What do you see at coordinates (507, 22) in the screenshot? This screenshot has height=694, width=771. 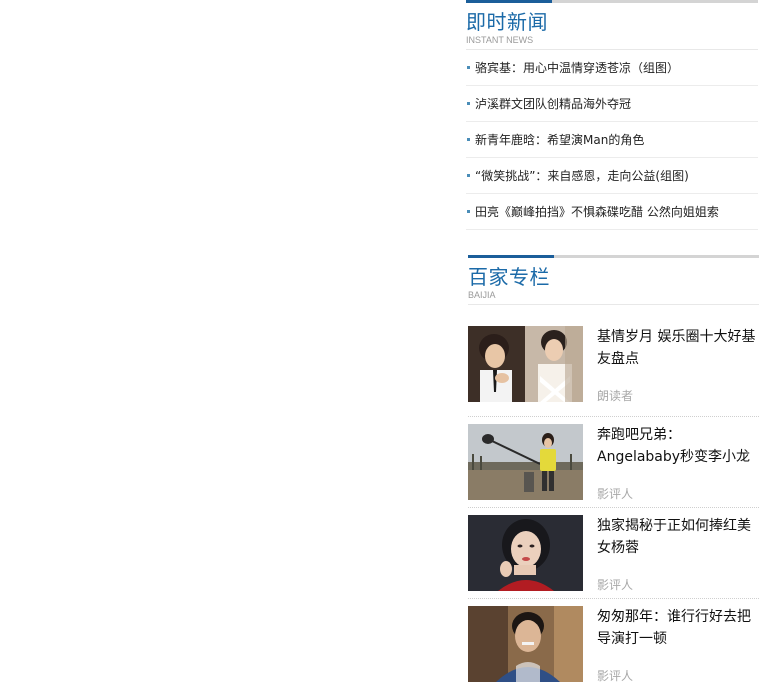 I see `instant-news-title: 即时新闻` at bounding box center [507, 22].